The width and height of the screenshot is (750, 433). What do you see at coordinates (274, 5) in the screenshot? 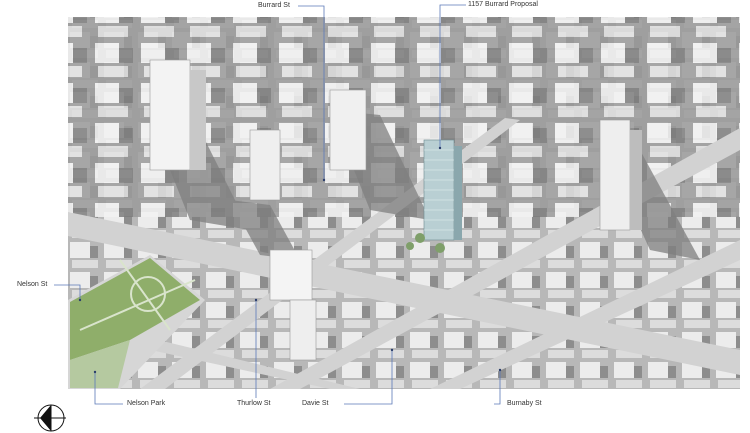
I see `label-burrard-st: Burrard St` at bounding box center [274, 5].